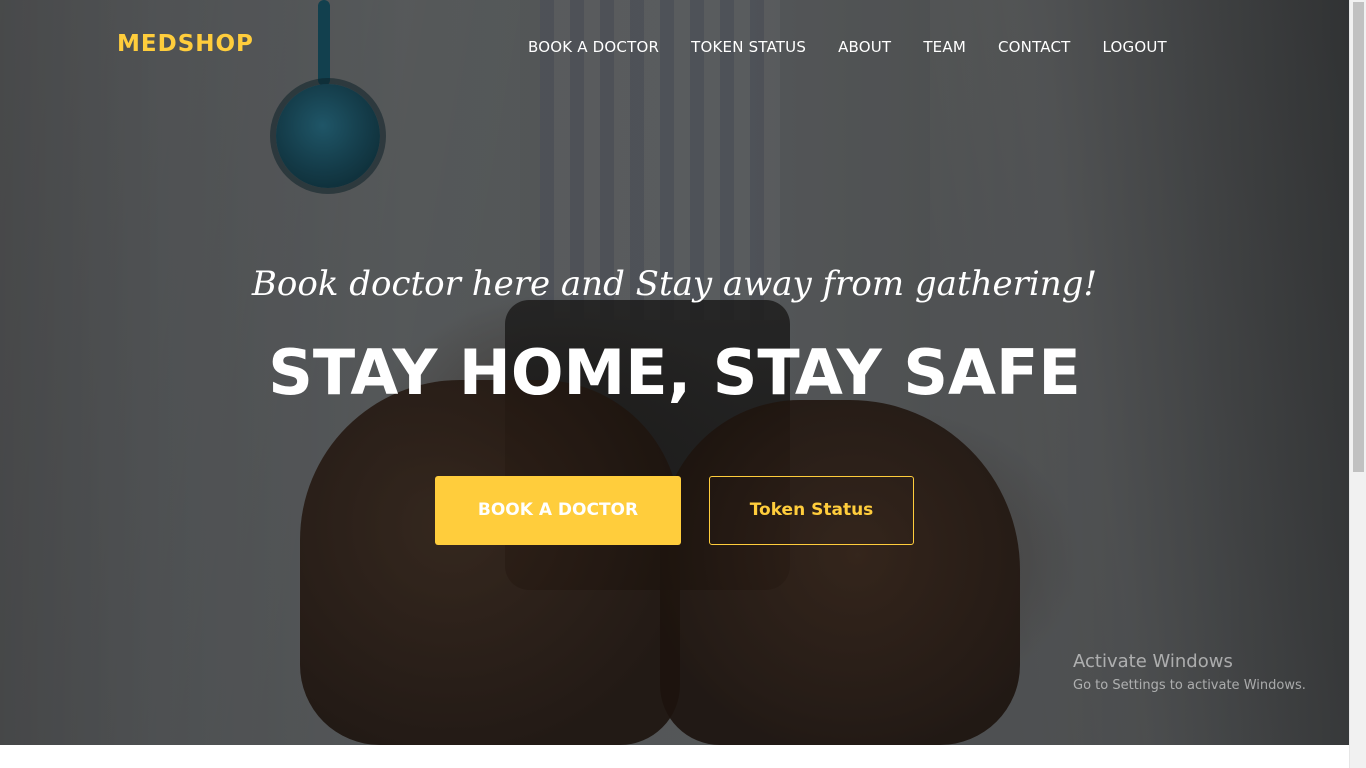 This screenshot has height=768, width=1366. I want to click on page-bottom-area, so click(674, 756).